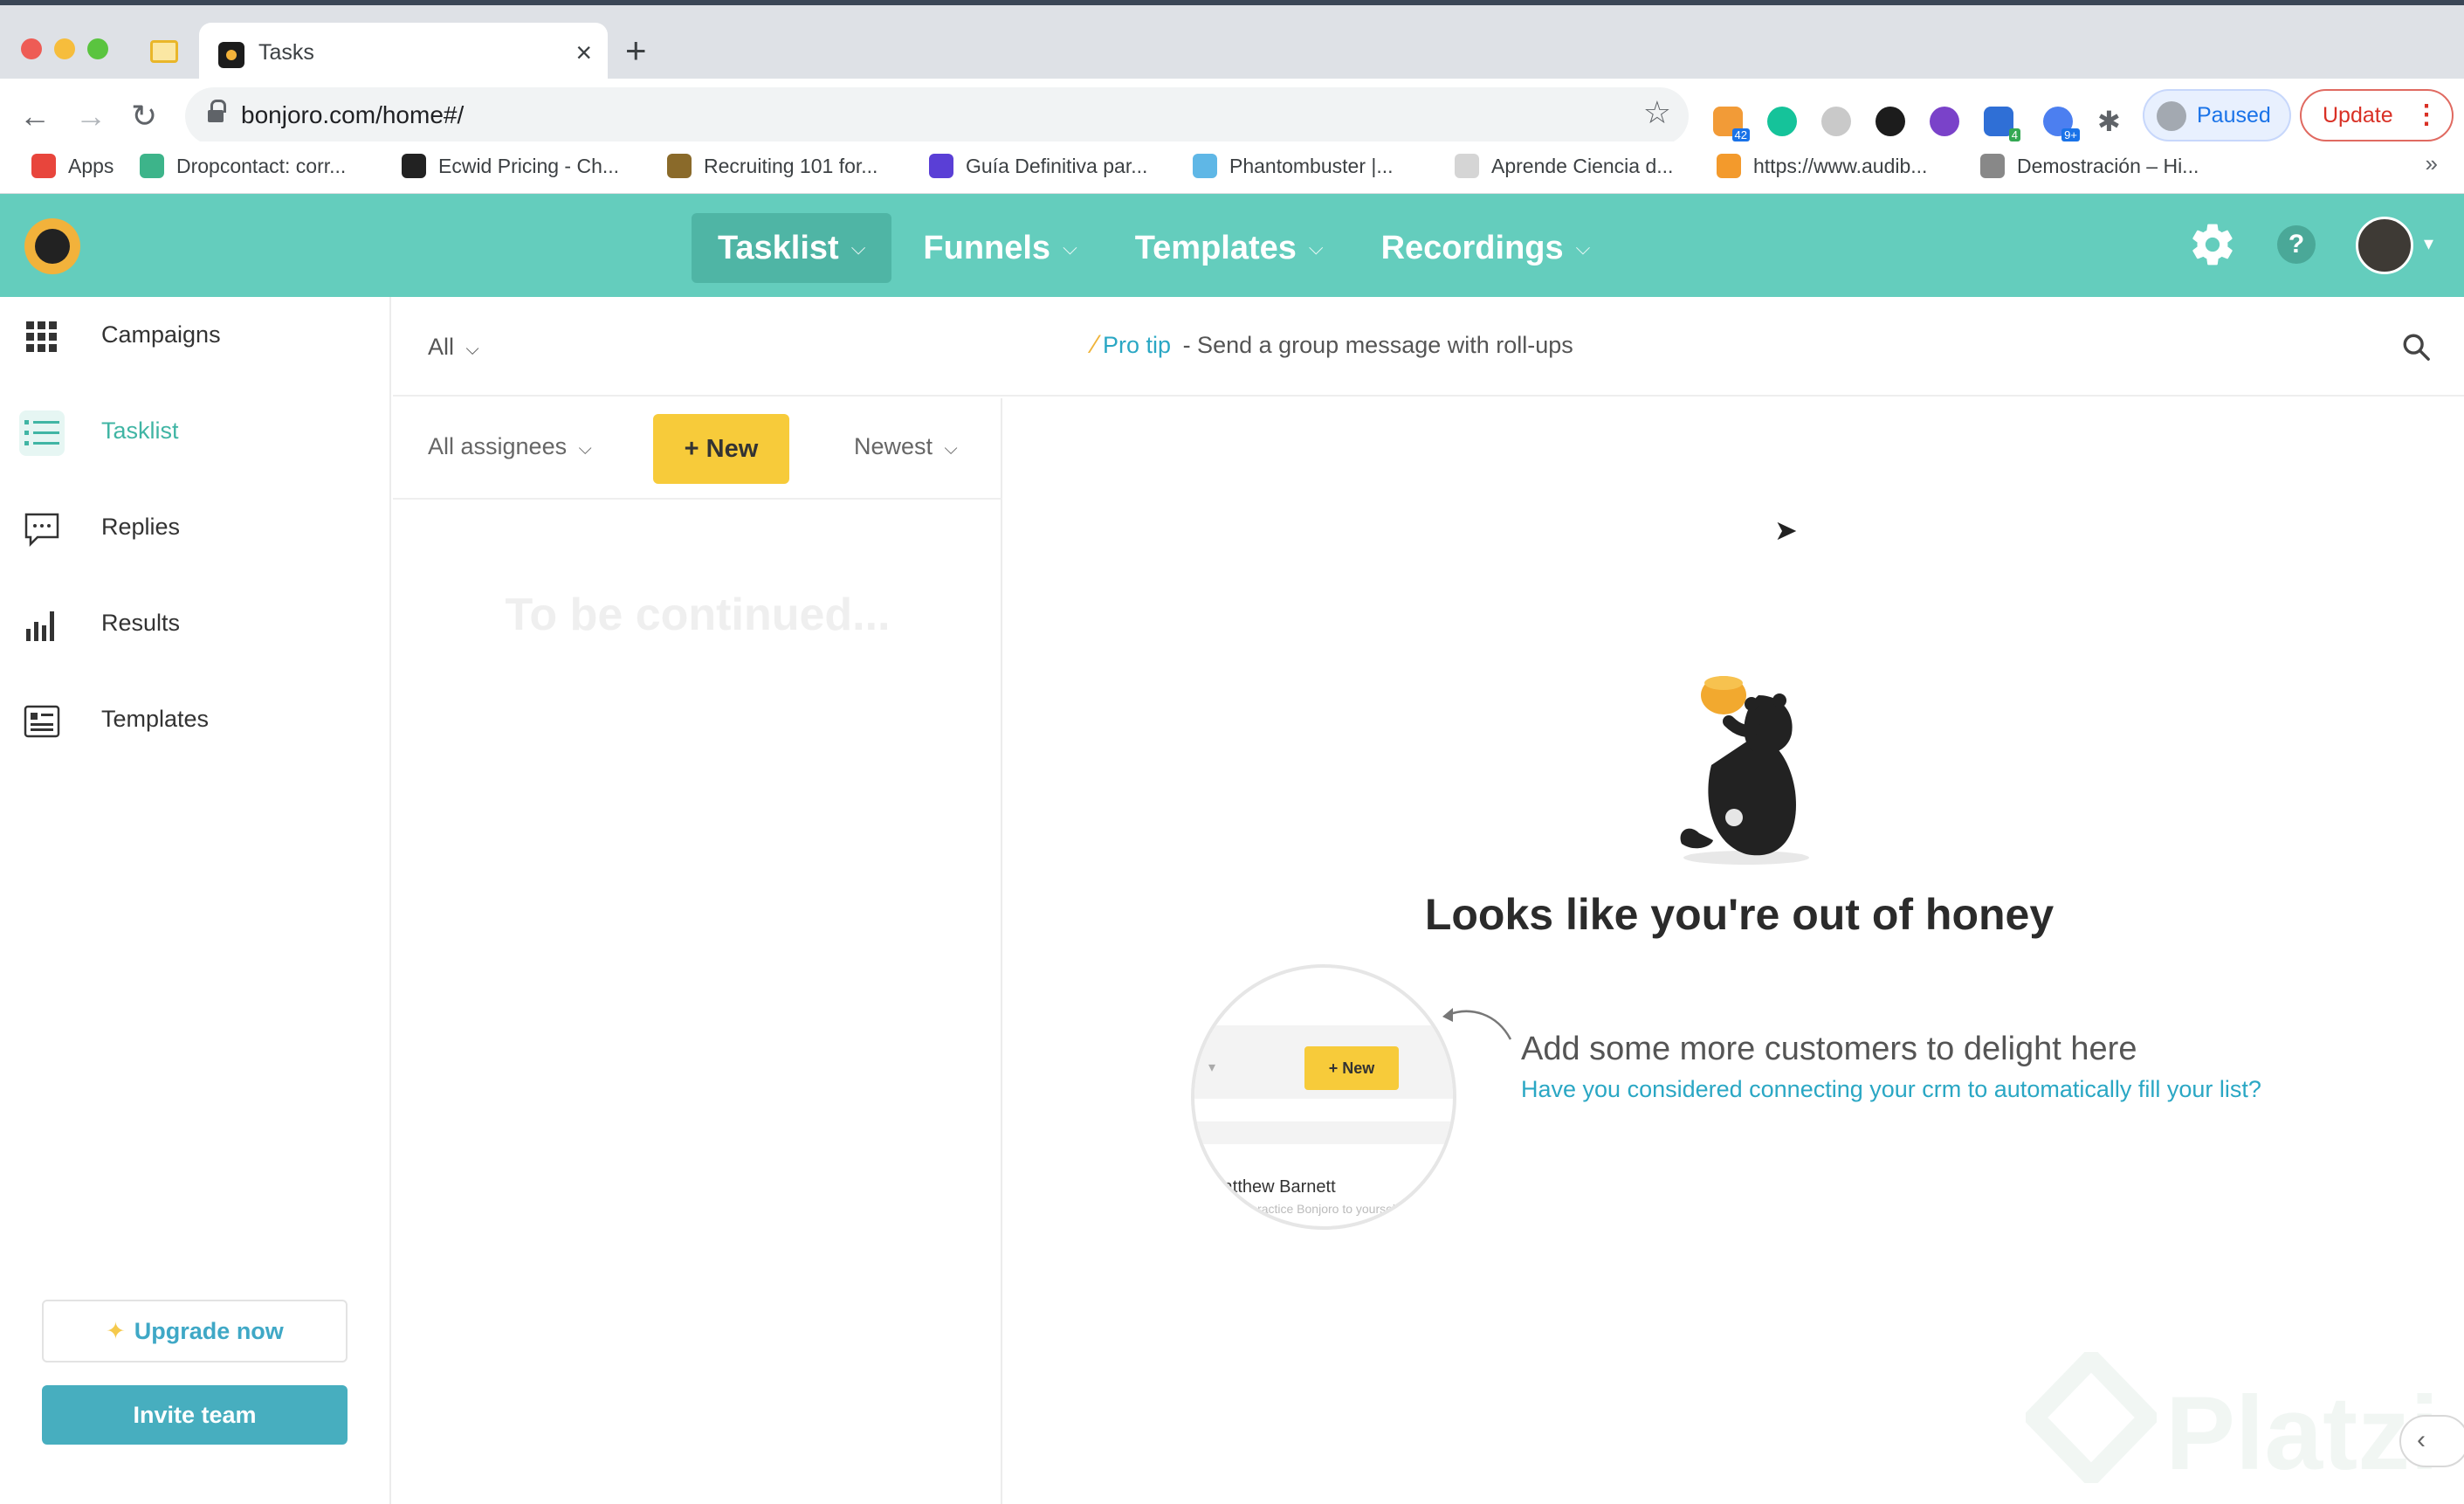 This screenshot has width=2464, height=1504. Describe the element at coordinates (1782, 122) in the screenshot. I see `grammarly-icon` at that location.